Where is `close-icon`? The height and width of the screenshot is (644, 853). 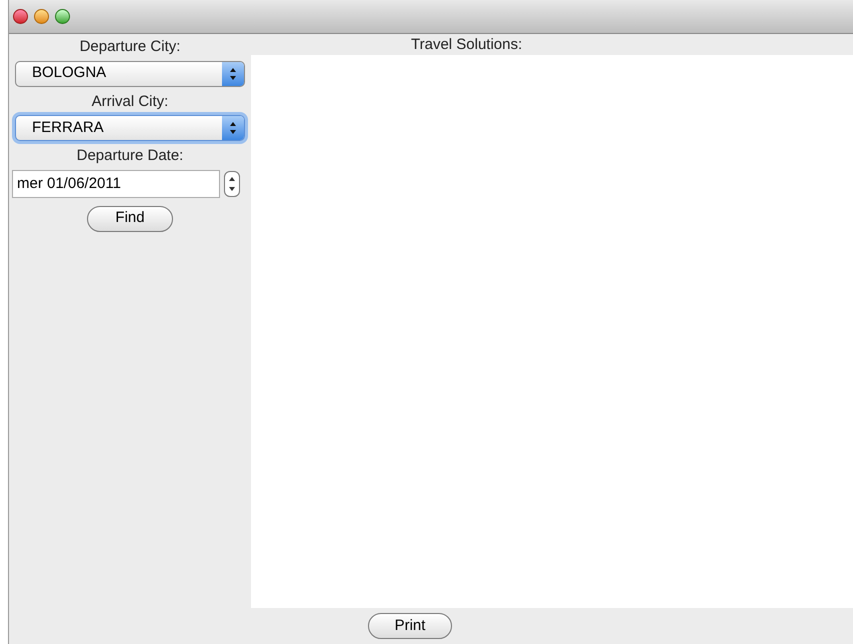 close-icon is located at coordinates (20, 16).